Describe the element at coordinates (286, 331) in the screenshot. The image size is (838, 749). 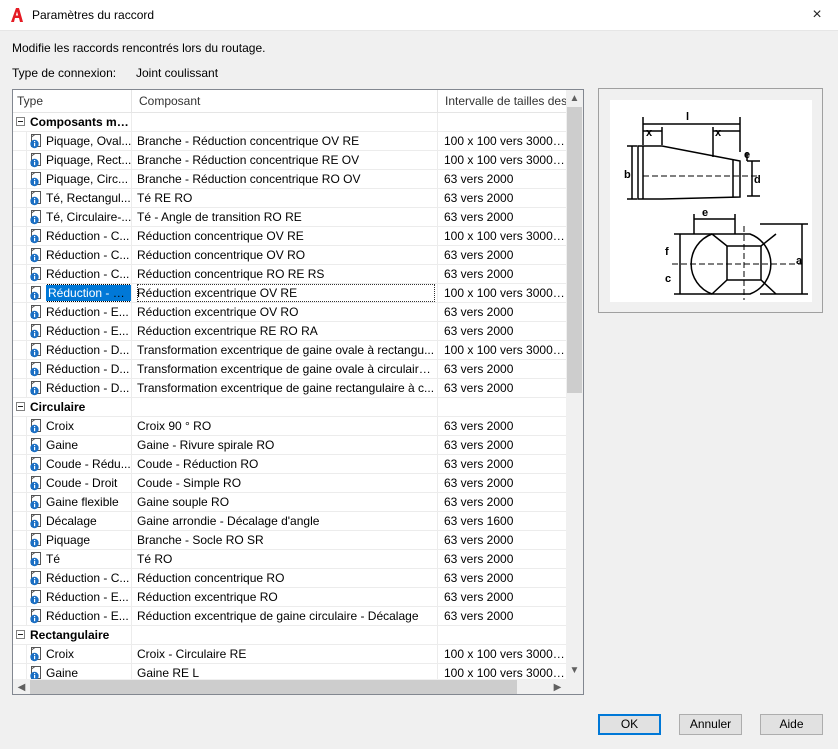
I see `cell-component: Réduction excentrique RE RO RA` at that location.